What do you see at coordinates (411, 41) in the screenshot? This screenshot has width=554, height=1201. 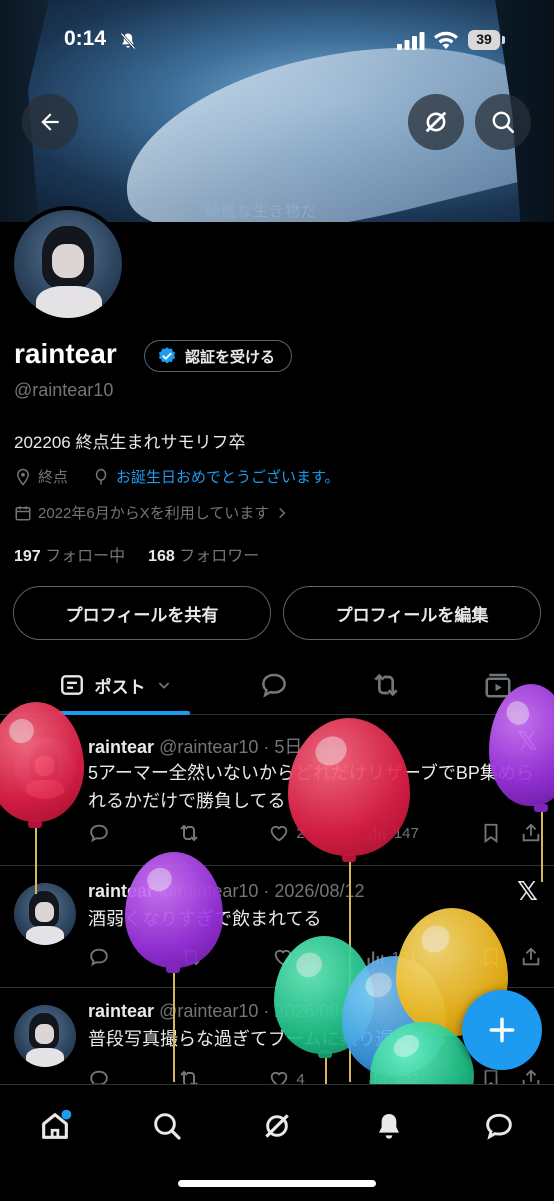 I see `signal-icon` at bounding box center [411, 41].